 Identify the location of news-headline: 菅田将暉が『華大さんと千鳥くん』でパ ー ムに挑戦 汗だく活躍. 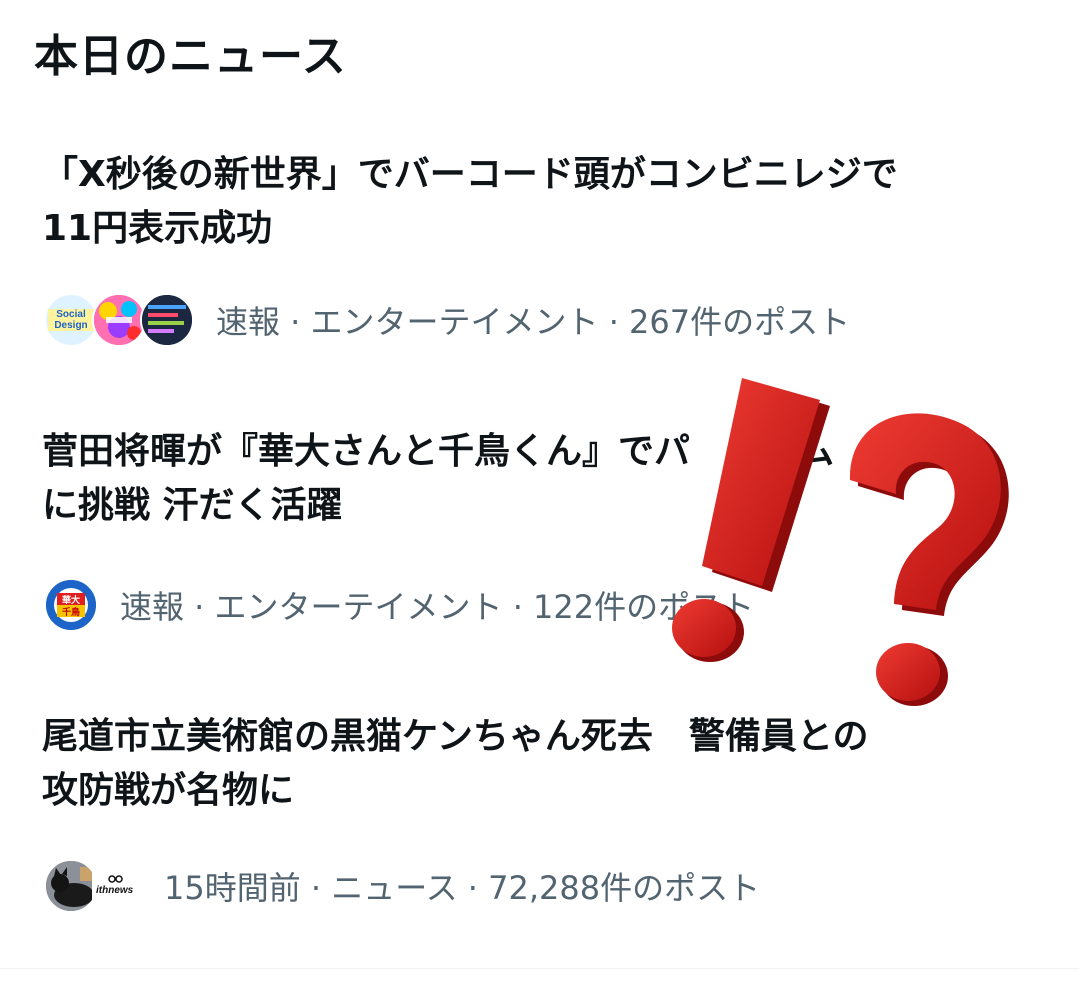
(438, 478).